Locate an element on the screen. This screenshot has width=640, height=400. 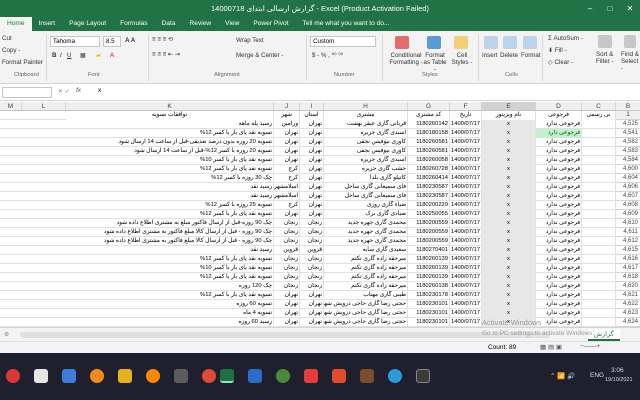
column-header-c: C is located at coordinates (599, 106).